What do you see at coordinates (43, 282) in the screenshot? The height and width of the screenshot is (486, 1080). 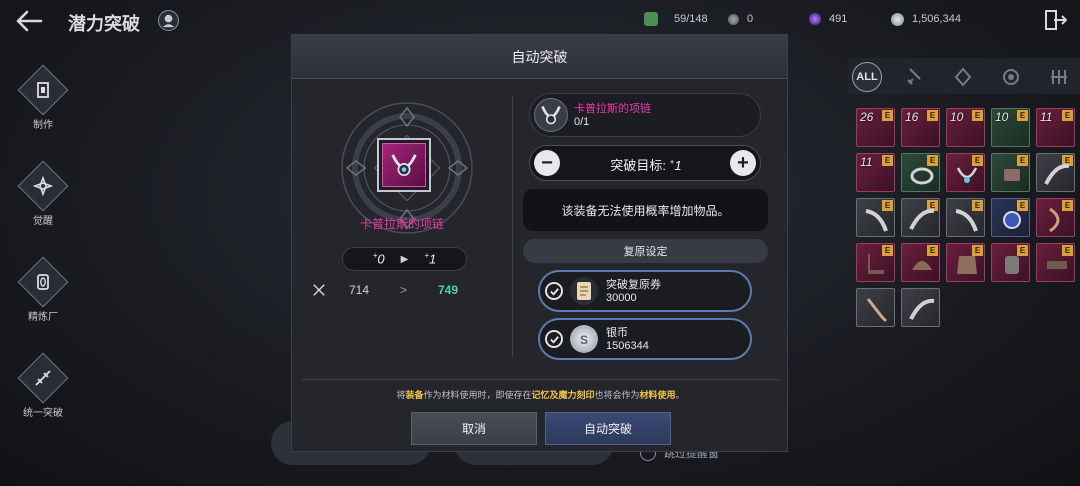 I see `refinery-icon` at bounding box center [43, 282].